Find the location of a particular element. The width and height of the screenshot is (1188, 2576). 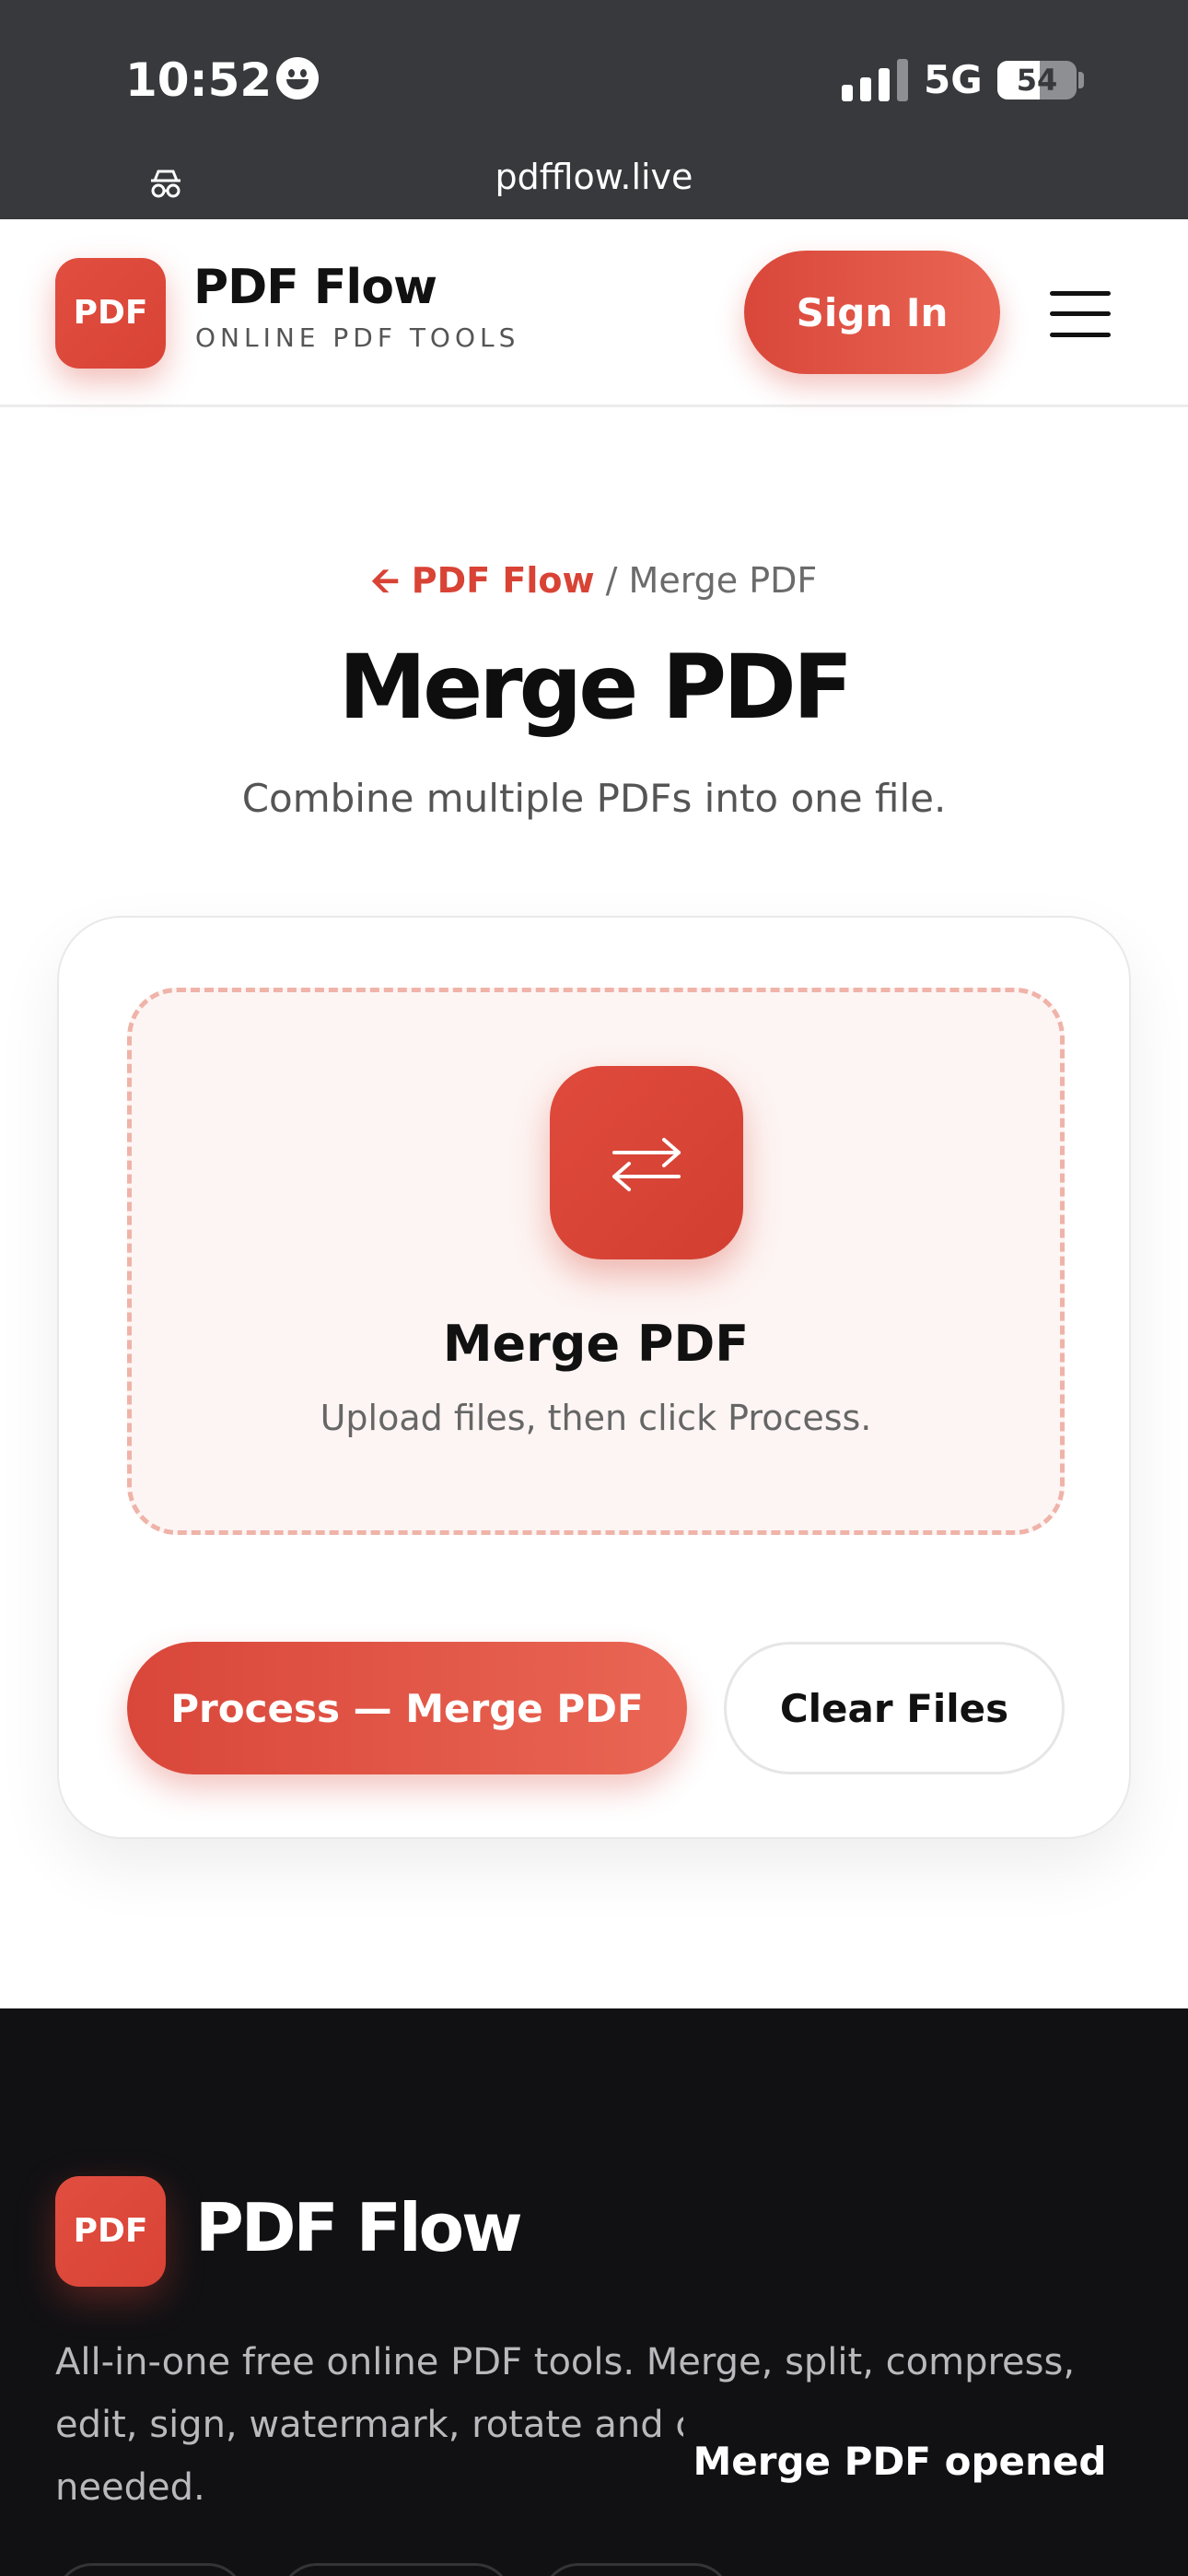

clear-files-button: Clear Files is located at coordinates (894, 1708).